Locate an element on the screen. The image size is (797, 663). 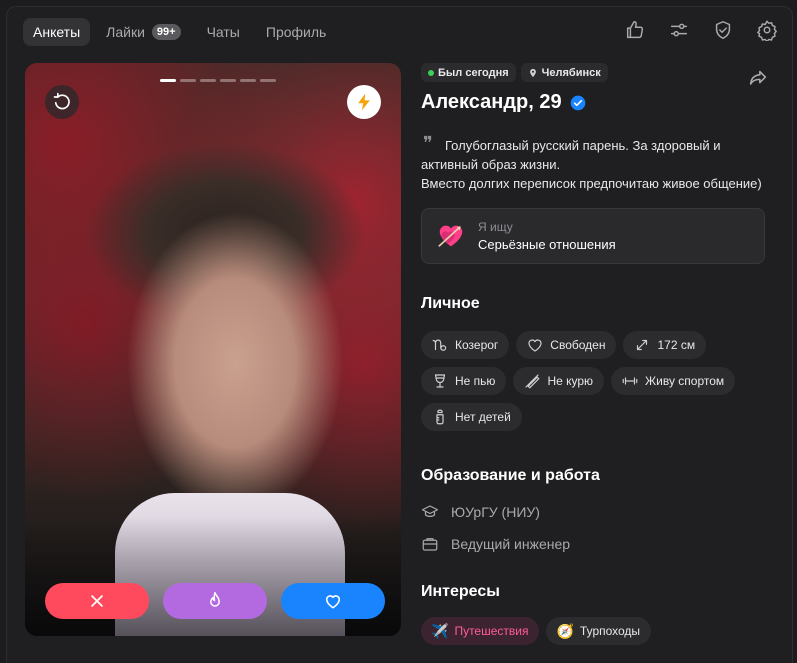
graduation-cap-icon is located at coordinates (430, 511).